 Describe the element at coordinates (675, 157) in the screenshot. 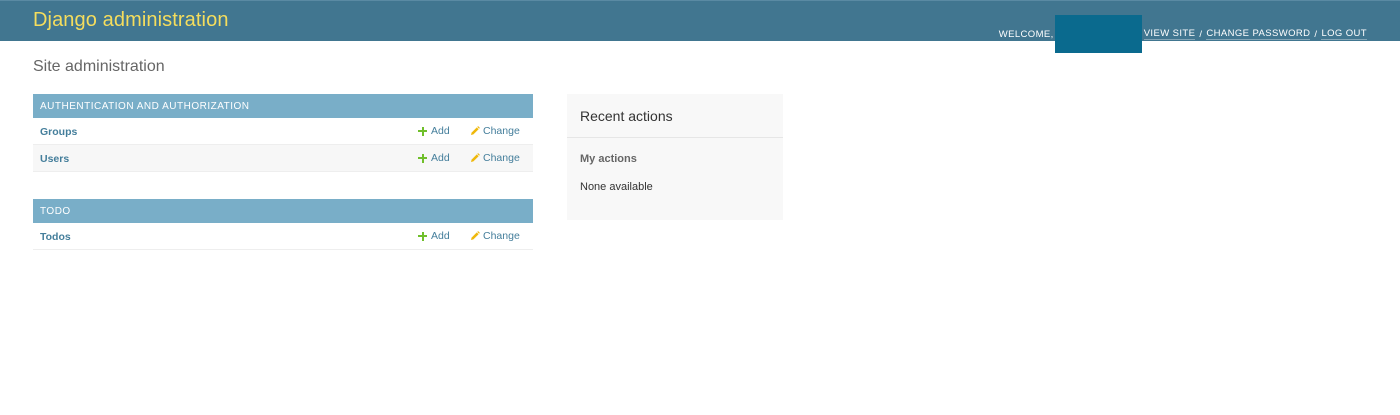

I see `recent-actions-panel: Recent actions My actions None available` at that location.